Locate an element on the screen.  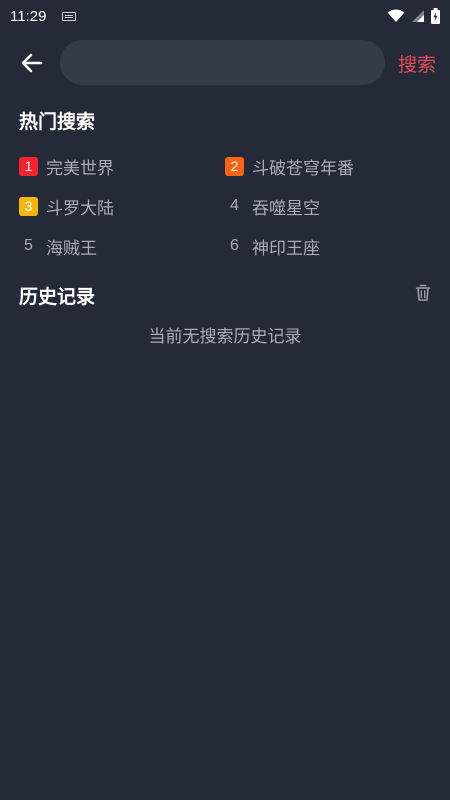
rank-badge: 3 is located at coordinates (28, 206).